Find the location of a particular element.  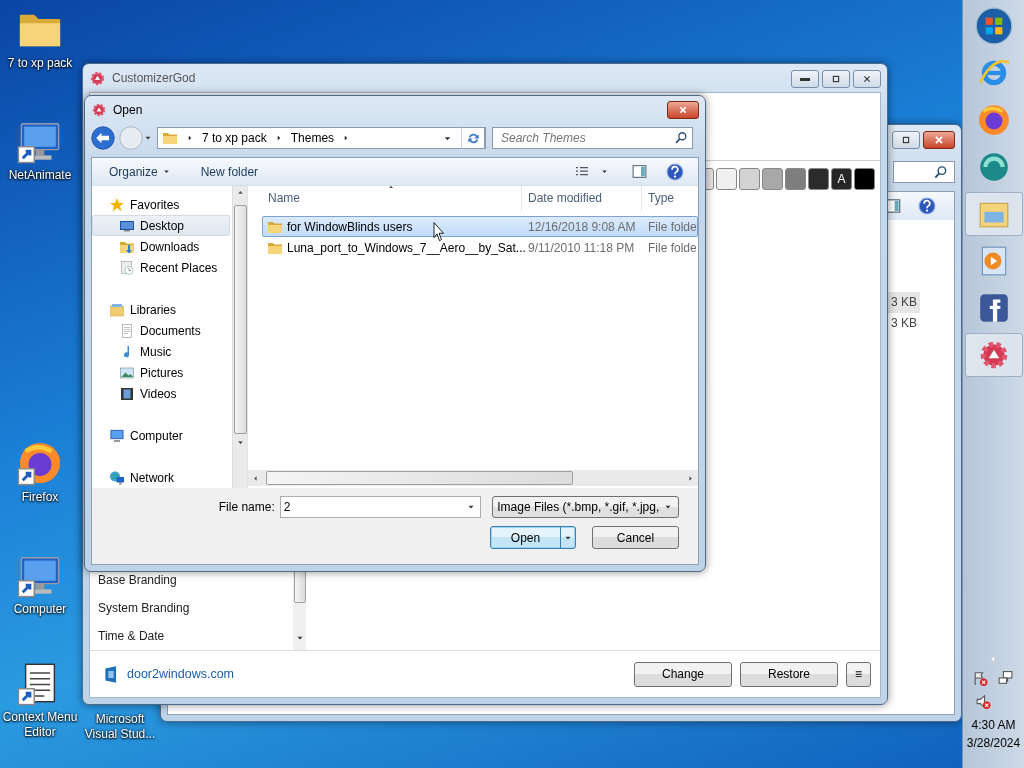

desktop-icon-label: Firefox is located at coordinates (40, 497).